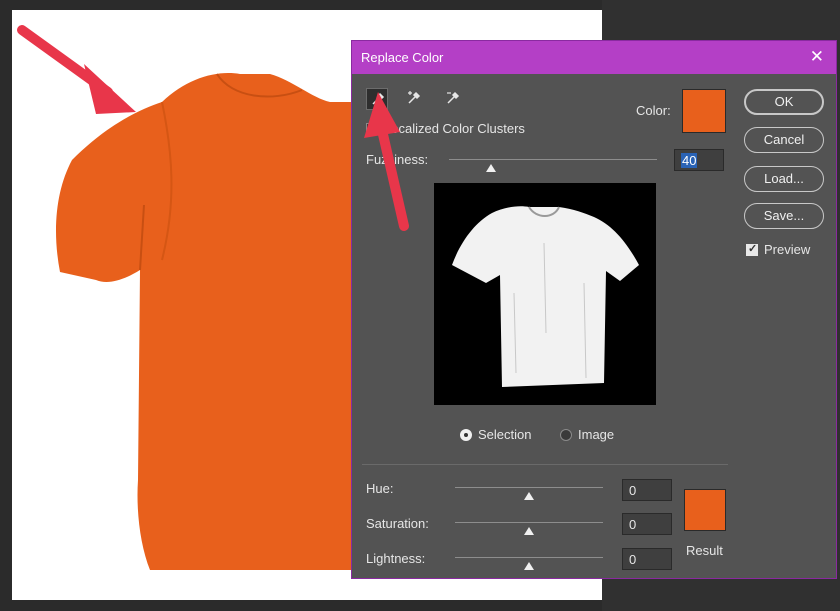  What do you see at coordinates (787, 249) in the screenshot?
I see `preview-label: Preview` at bounding box center [787, 249].